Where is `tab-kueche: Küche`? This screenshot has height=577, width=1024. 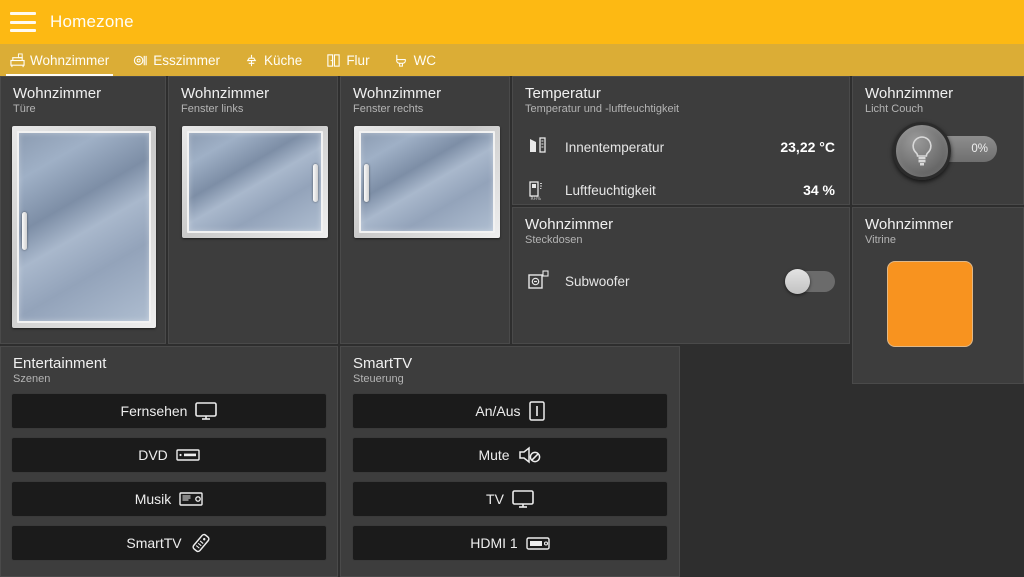 tab-kueche: Küche is located at coordinates (273, 60).